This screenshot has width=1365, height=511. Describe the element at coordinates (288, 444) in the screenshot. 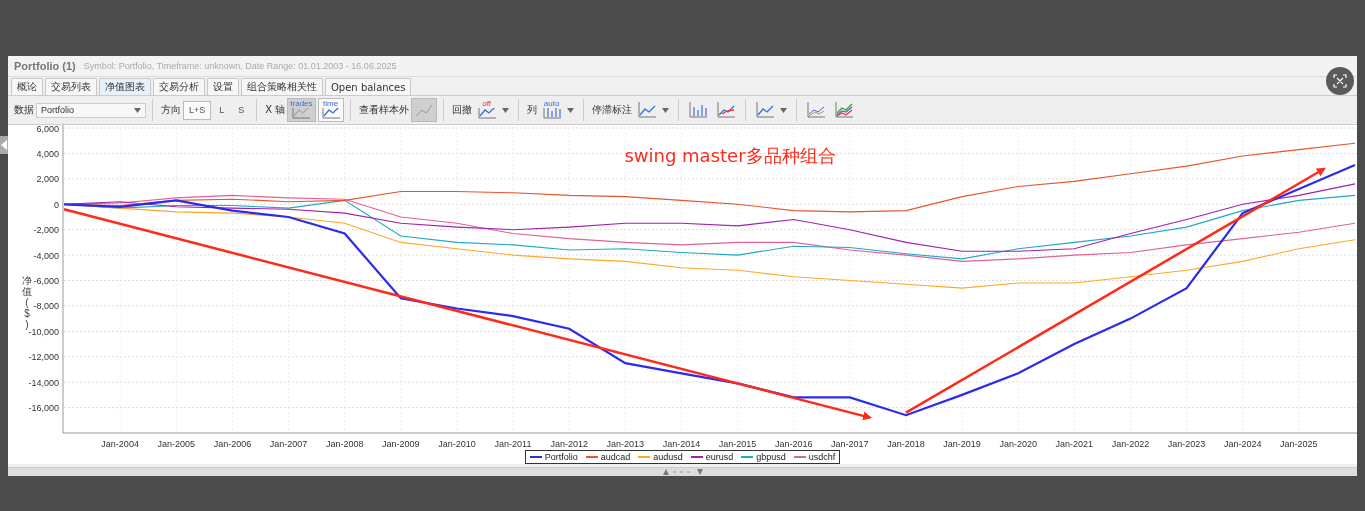

I see `x-tick-label: Jan-2007` at that location.